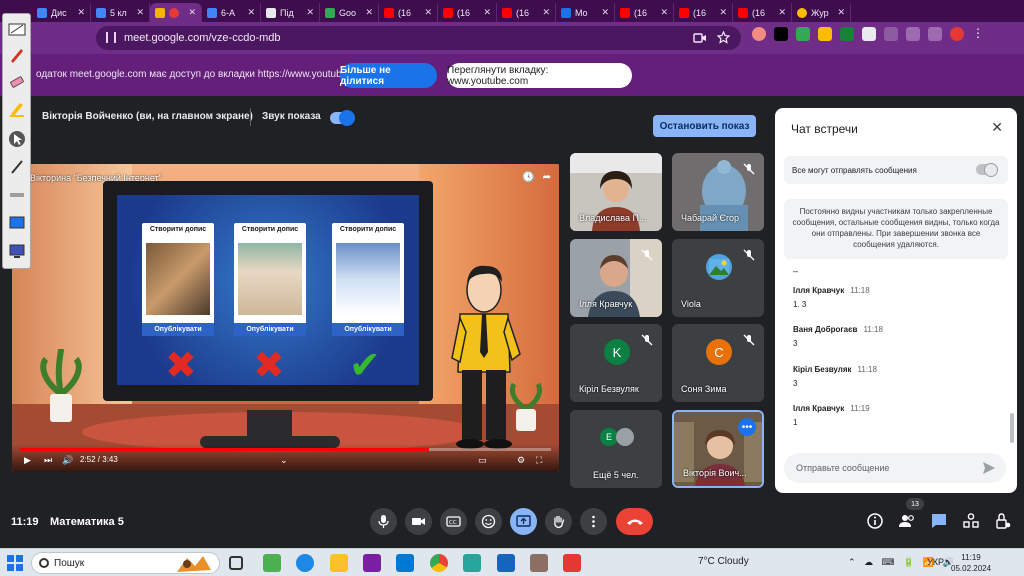 Image resolution: width=1024 pixels, height=576 pixels. What do you see at coordinates (989, 468) in the screenshot?
I see `send-icon` at bounding box center [989, 468].